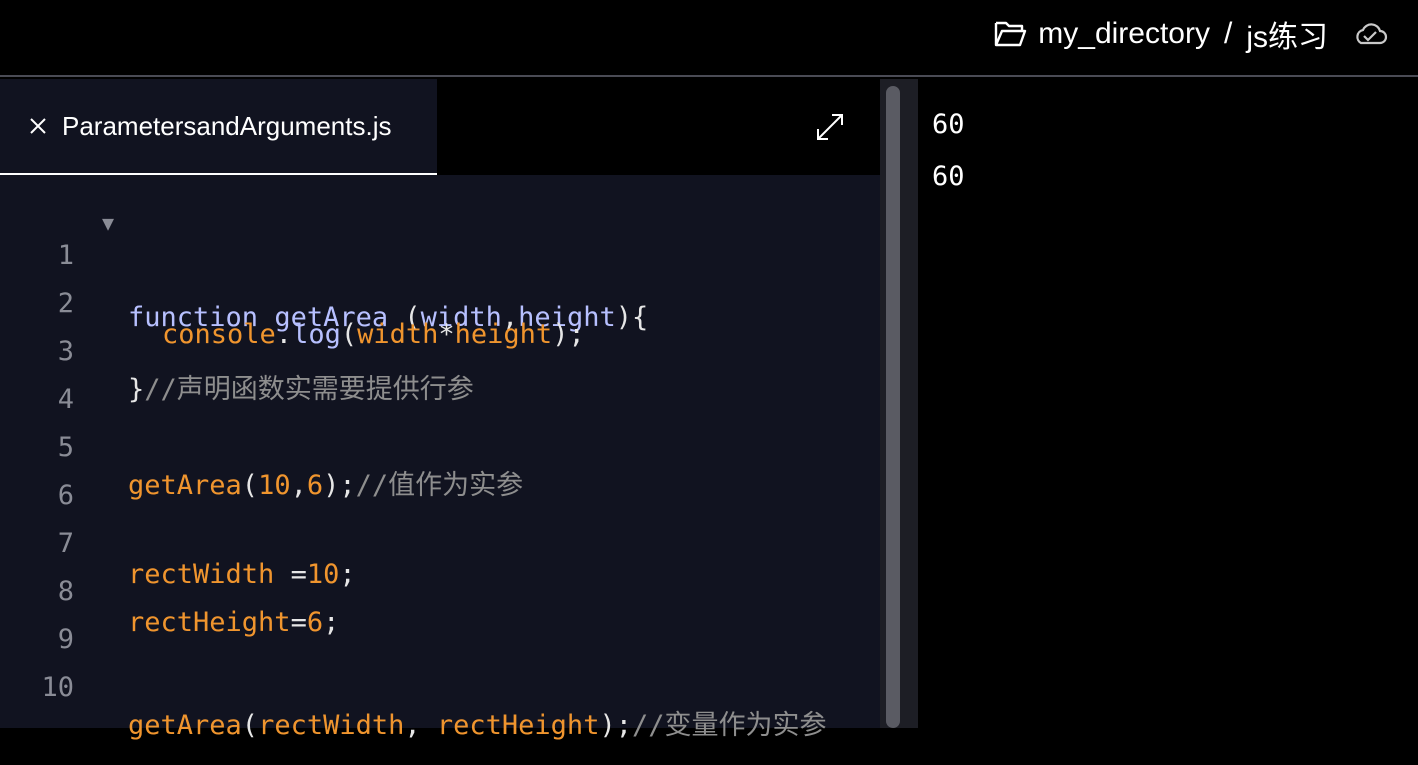  I want to click on top-bar: my_directory / js练习, so click(709, 38).